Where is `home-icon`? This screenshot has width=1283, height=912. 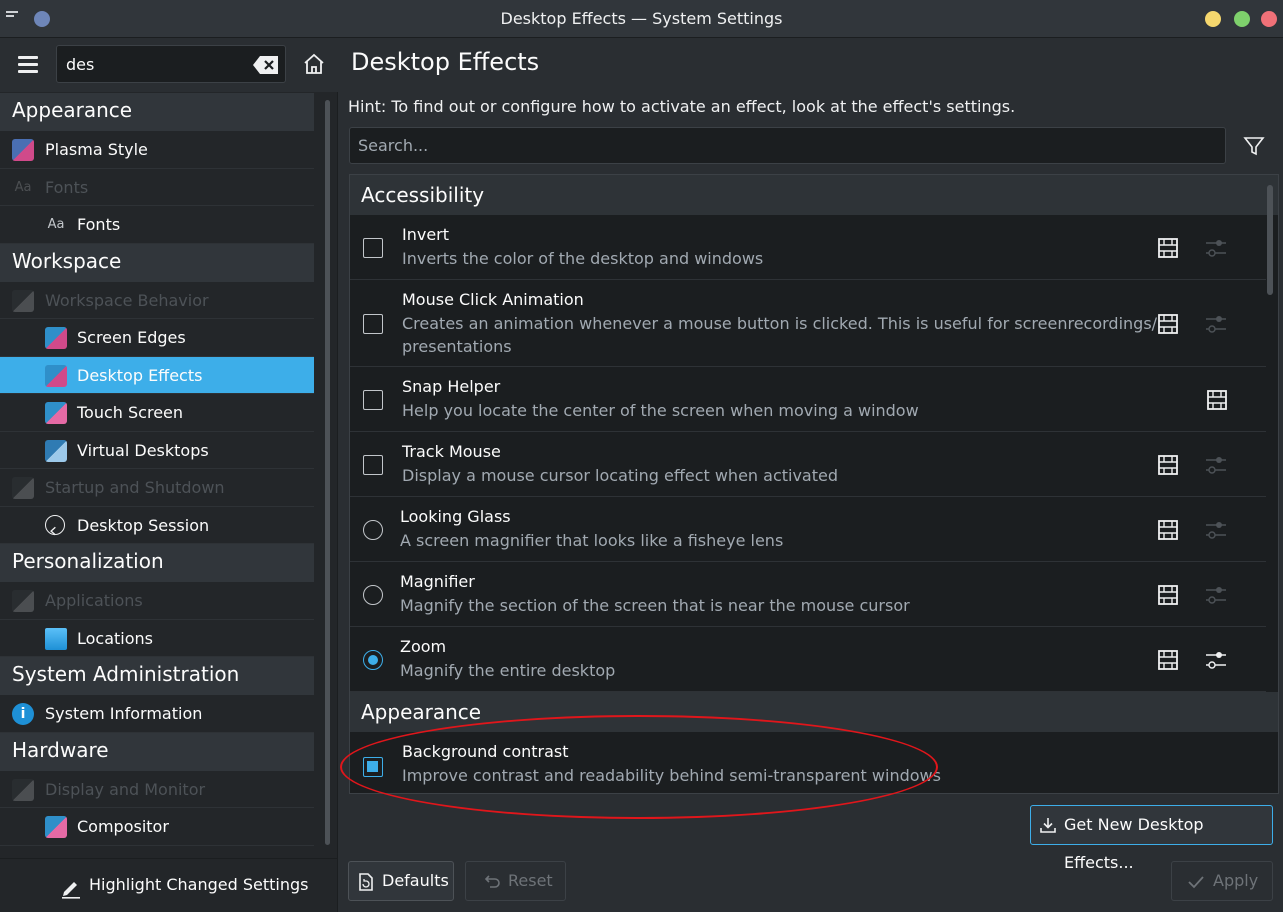 home-icon is located at coordinates (314, 64).